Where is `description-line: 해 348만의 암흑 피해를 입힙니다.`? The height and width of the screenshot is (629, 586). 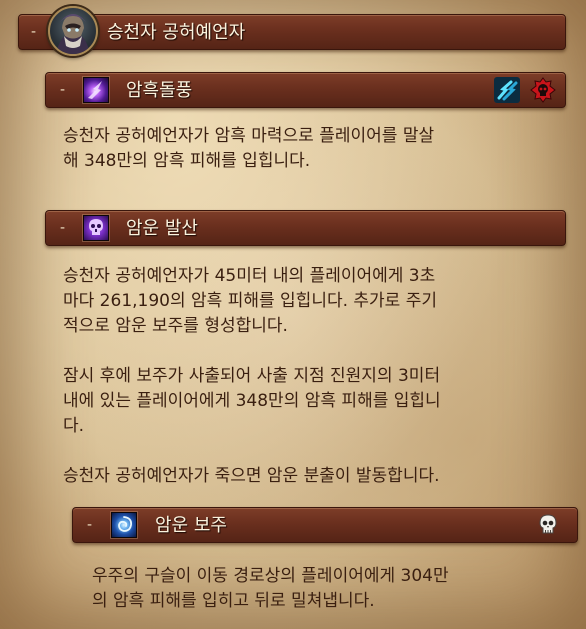 description-line: 해 348만의 암흑 피해를 입힙니다. is located at coordinates (187, 161).